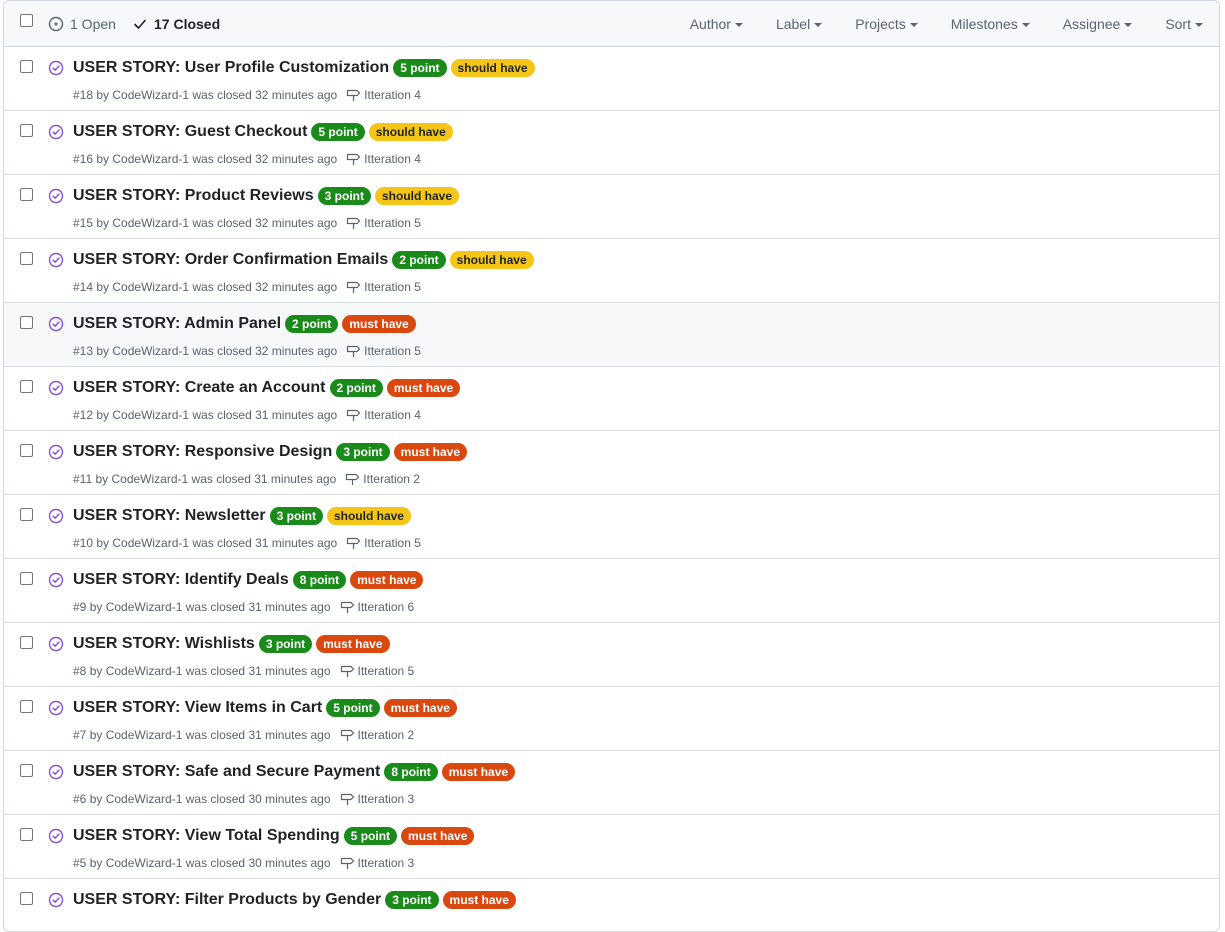  I want to click on issue-number: #7, so click(79, 735).